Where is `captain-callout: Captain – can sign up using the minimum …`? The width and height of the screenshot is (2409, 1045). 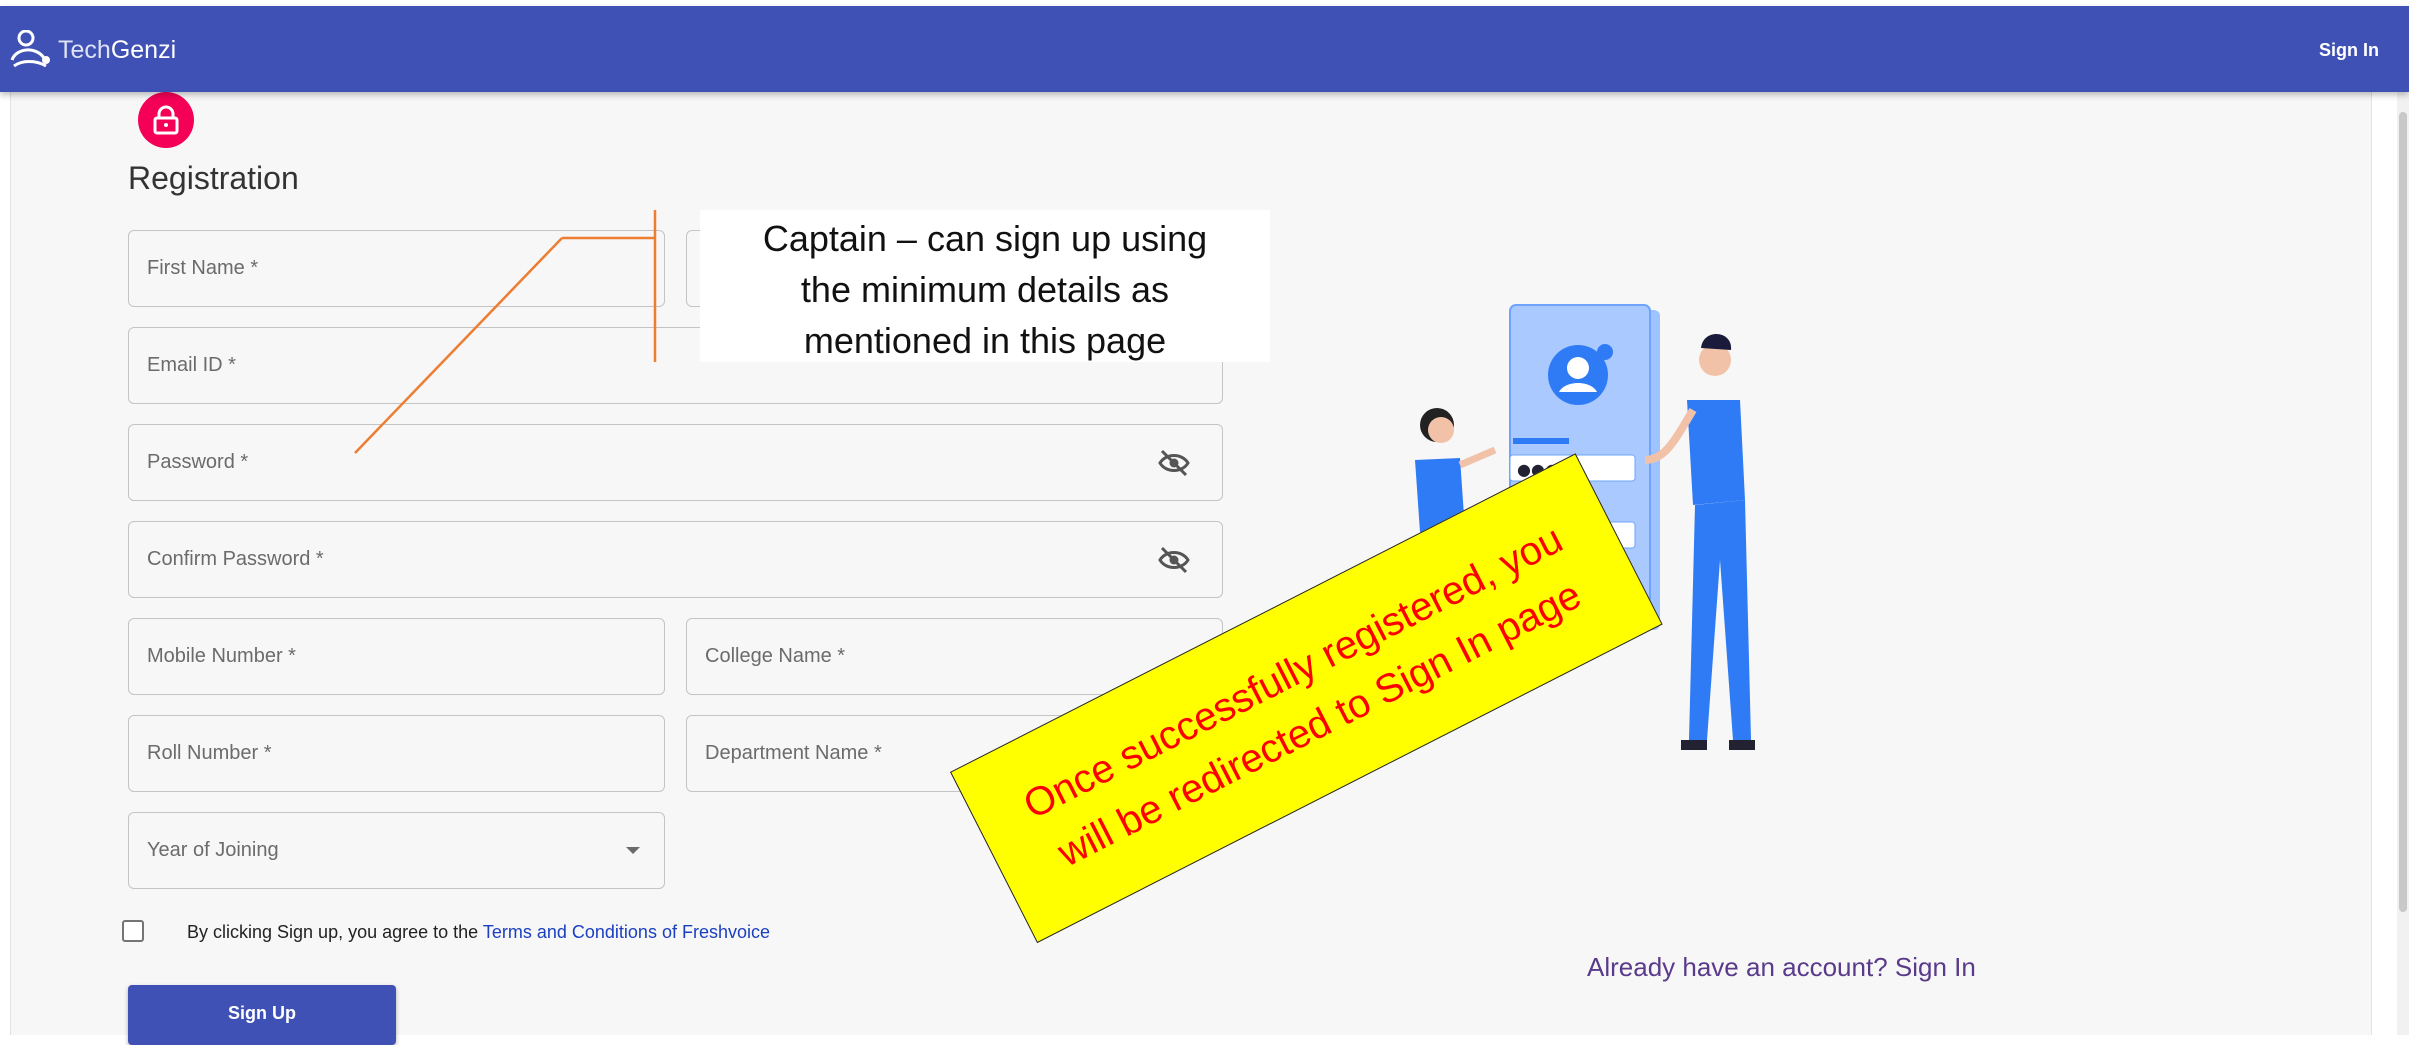 captain-callout: Captain – can sign up using the minimum … is located at coordinates (985, 286).